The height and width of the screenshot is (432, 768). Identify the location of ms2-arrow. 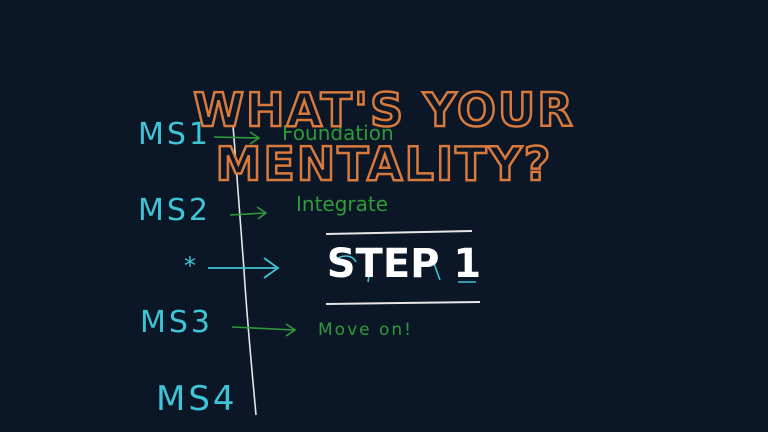
(247, 214).